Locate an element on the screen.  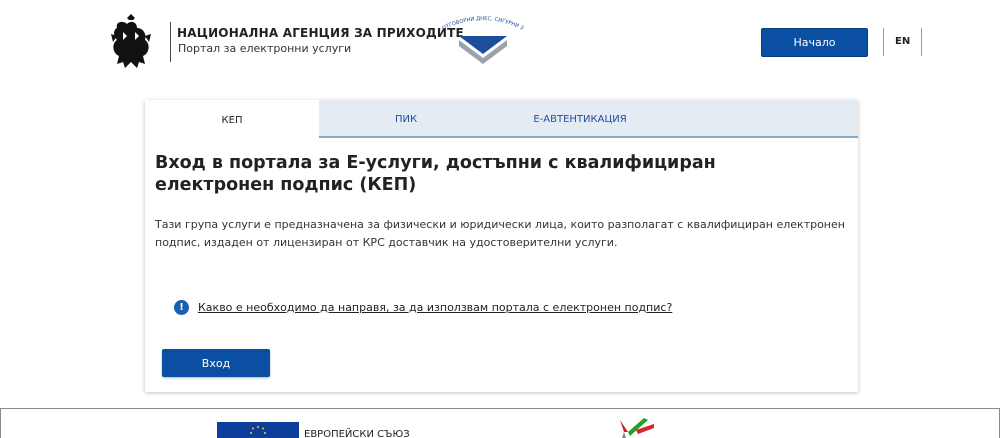
lang-divider-left is located at coordinates (883, 42).